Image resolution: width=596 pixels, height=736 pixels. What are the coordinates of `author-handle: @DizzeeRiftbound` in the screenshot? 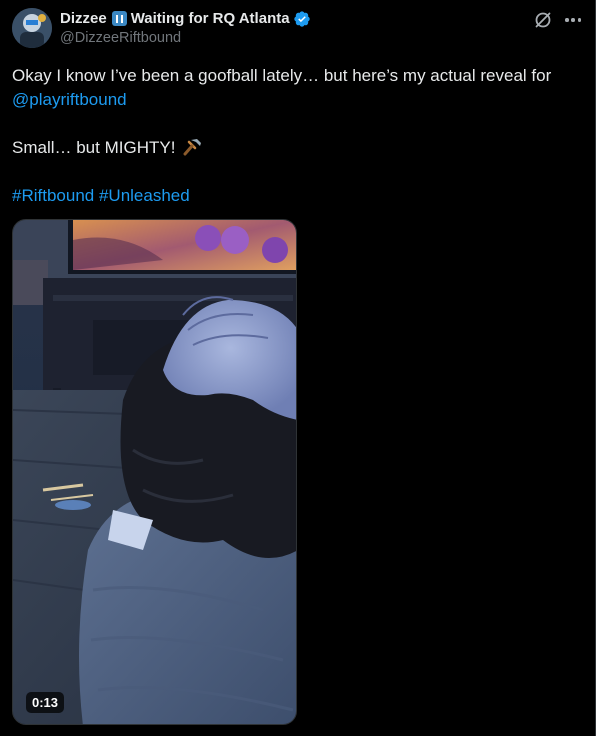 It's located at (185, 38).